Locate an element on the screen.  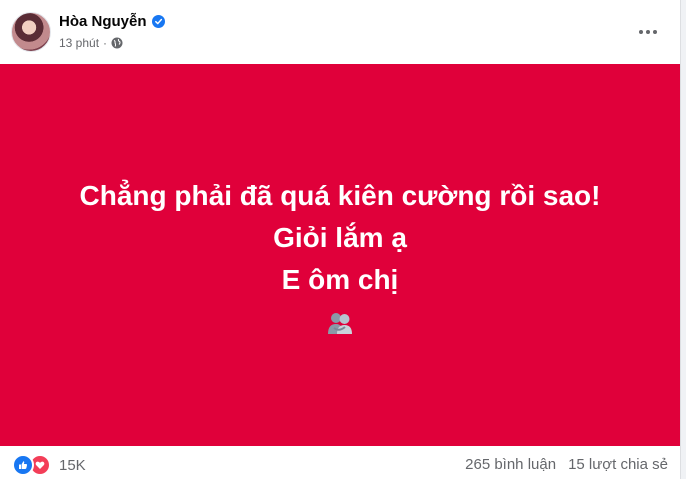
author-name: Hòa Nguyễn is located at coordinates (103, 21).